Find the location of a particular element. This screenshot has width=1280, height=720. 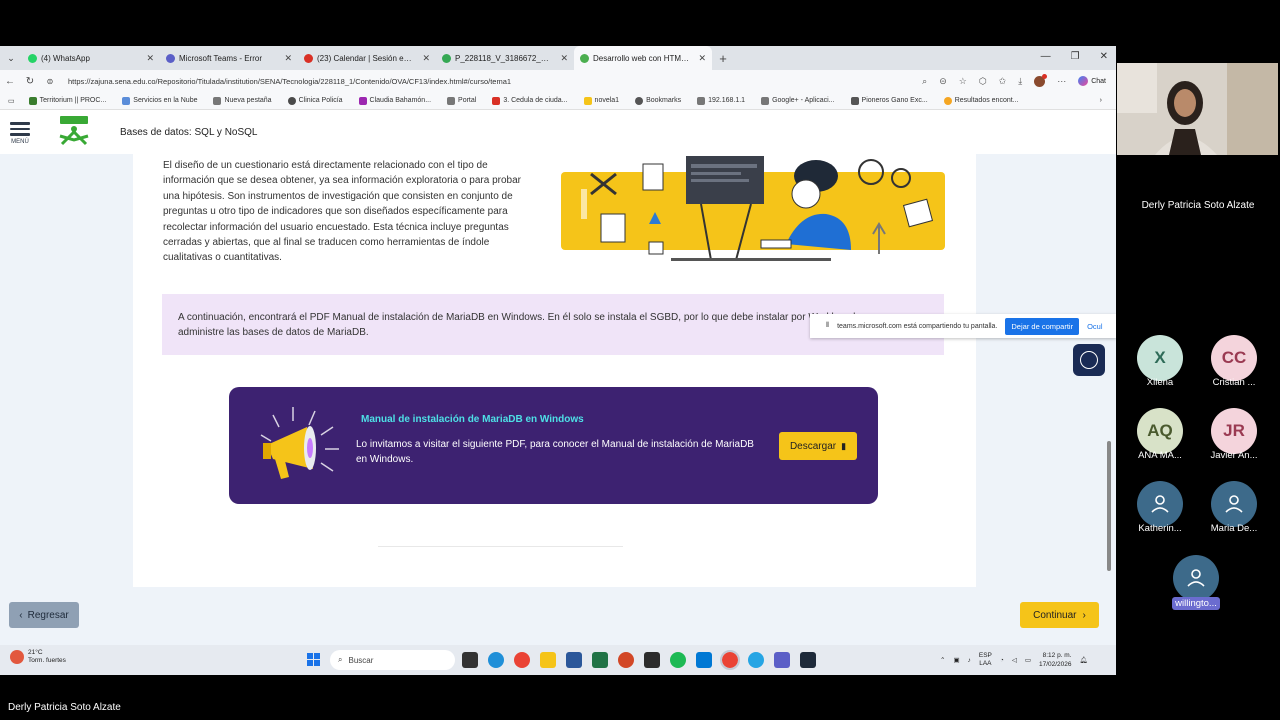

bookmark-item: 192.168.1.1 is located at coordinates (721, 100).